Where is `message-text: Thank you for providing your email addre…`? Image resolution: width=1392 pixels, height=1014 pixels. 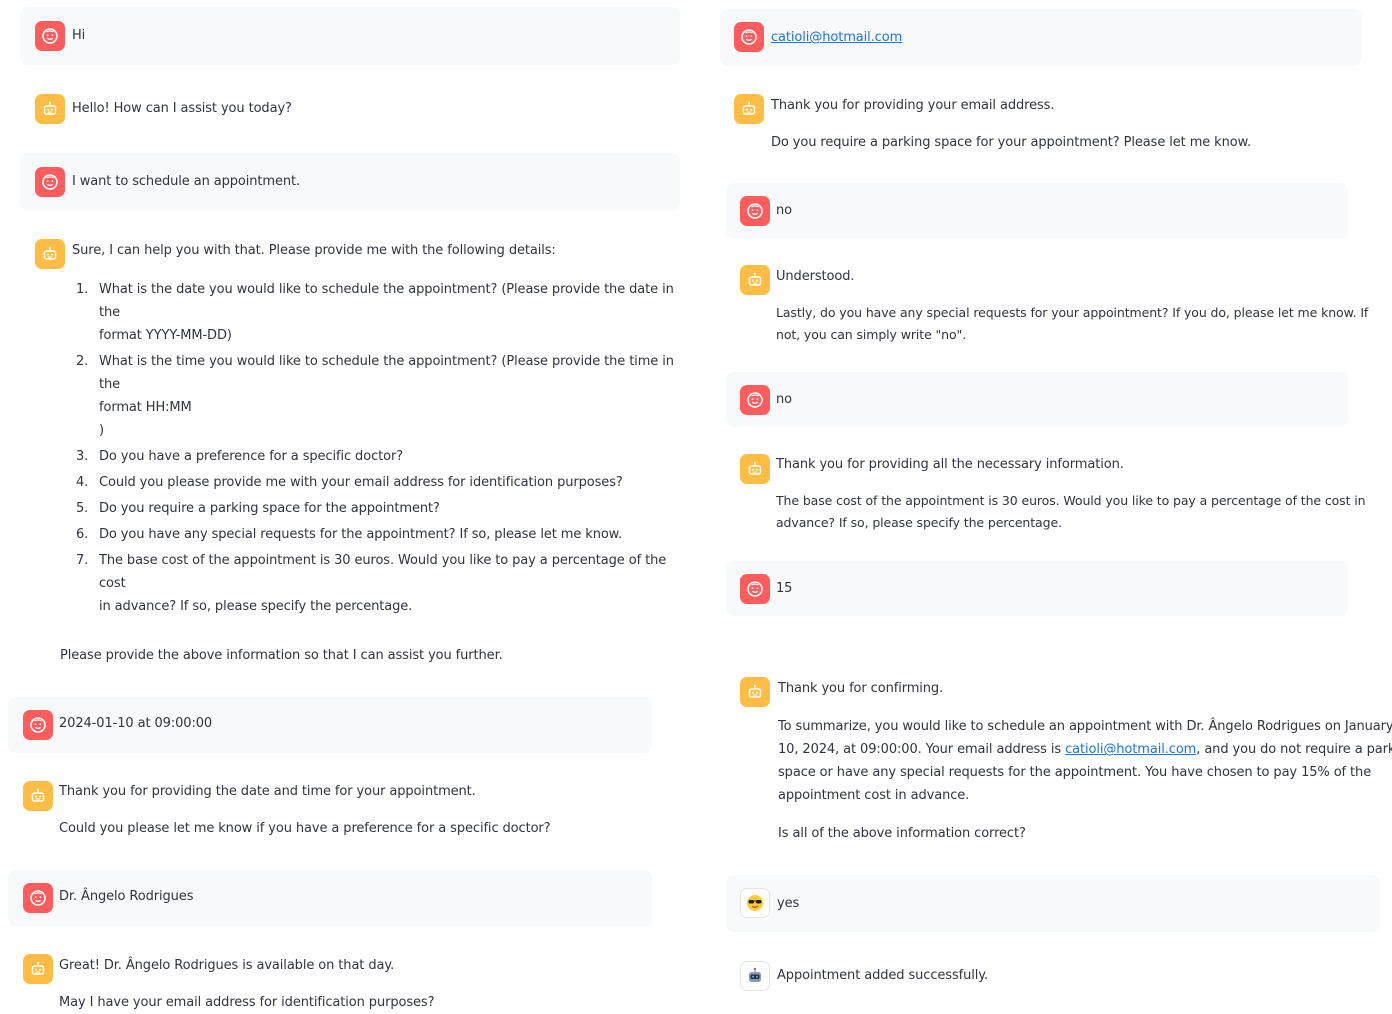
message-text: Thank you for providing your email addre… is located at coordinates (913, 105).